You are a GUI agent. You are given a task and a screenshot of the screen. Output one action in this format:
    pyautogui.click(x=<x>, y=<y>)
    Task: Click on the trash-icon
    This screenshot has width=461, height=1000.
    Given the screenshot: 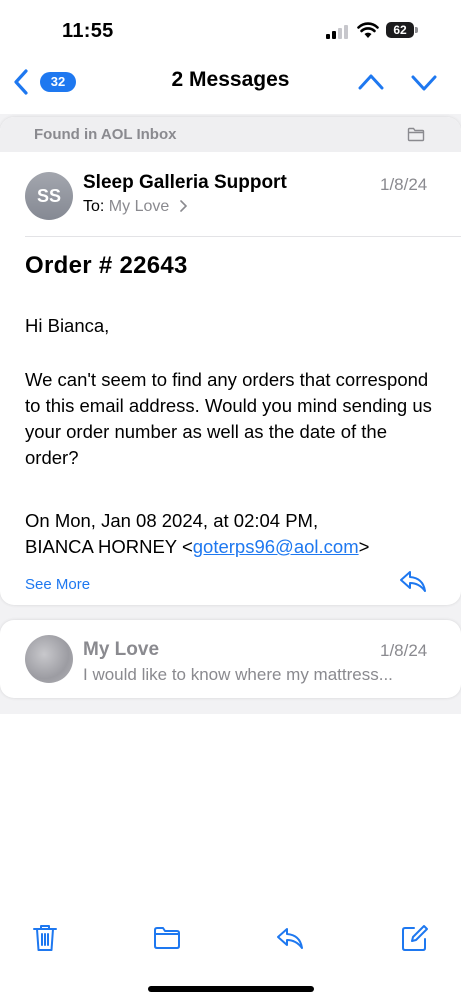 What is the action you would take?
    pyautogui.click(x=45, y=938)
    